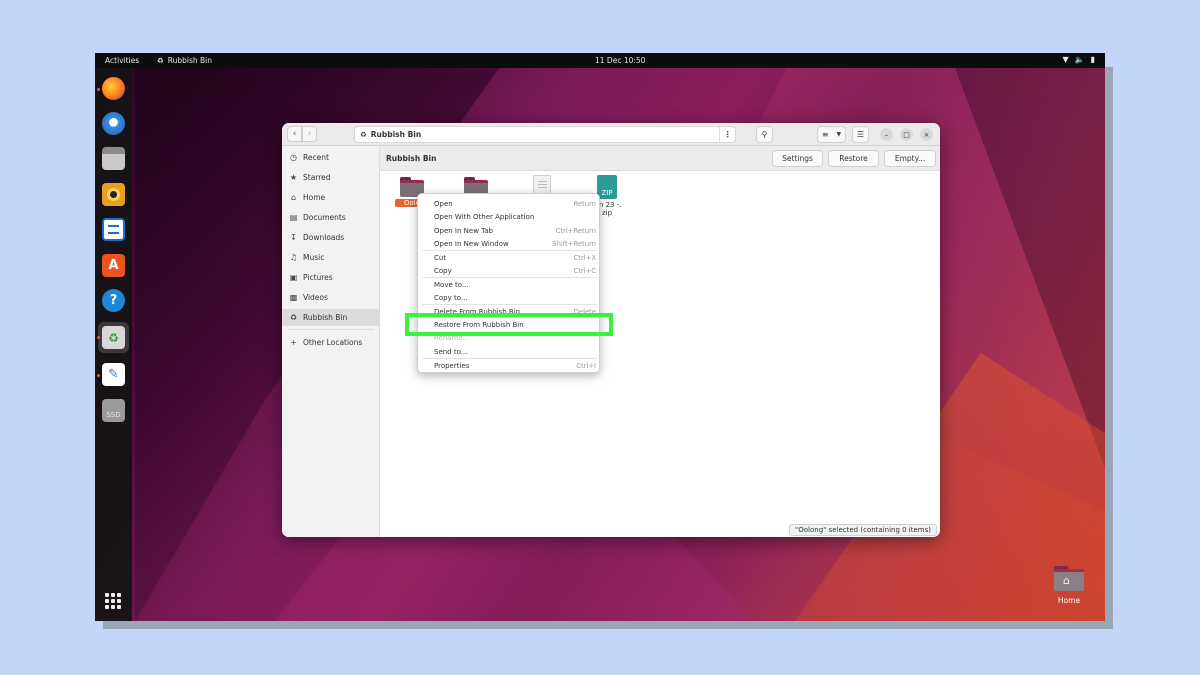 The width and height of the screenshot is (1200, 675). Describe the element at coordinates (1065, 59) in the screenshot. I see `network-icon: ▼` at that location.